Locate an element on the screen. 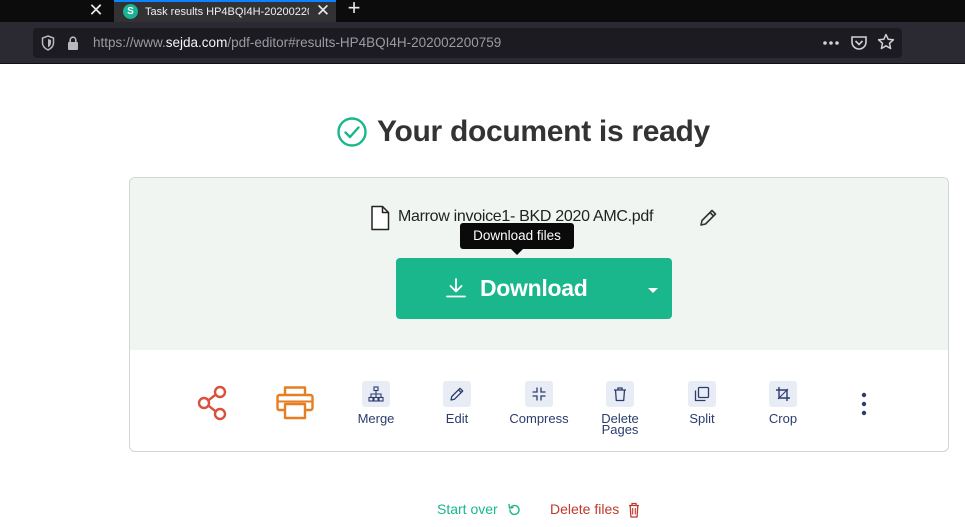  tool-edit: Edit is located at coordinates (457, 400).